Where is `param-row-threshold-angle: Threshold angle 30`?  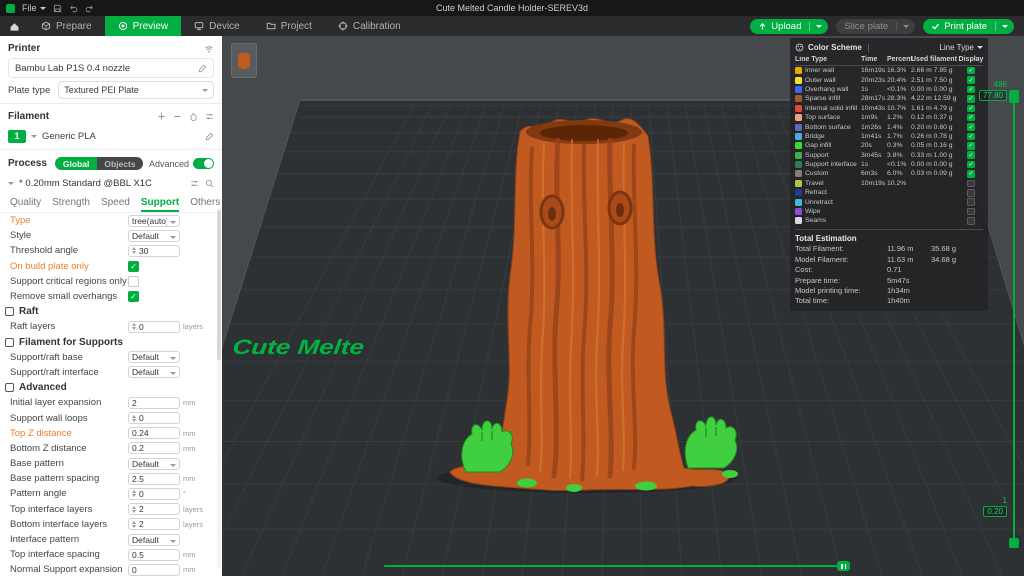
param-row-threshold-angle: Threshold angle 30 is located at coordinates (111, 250).